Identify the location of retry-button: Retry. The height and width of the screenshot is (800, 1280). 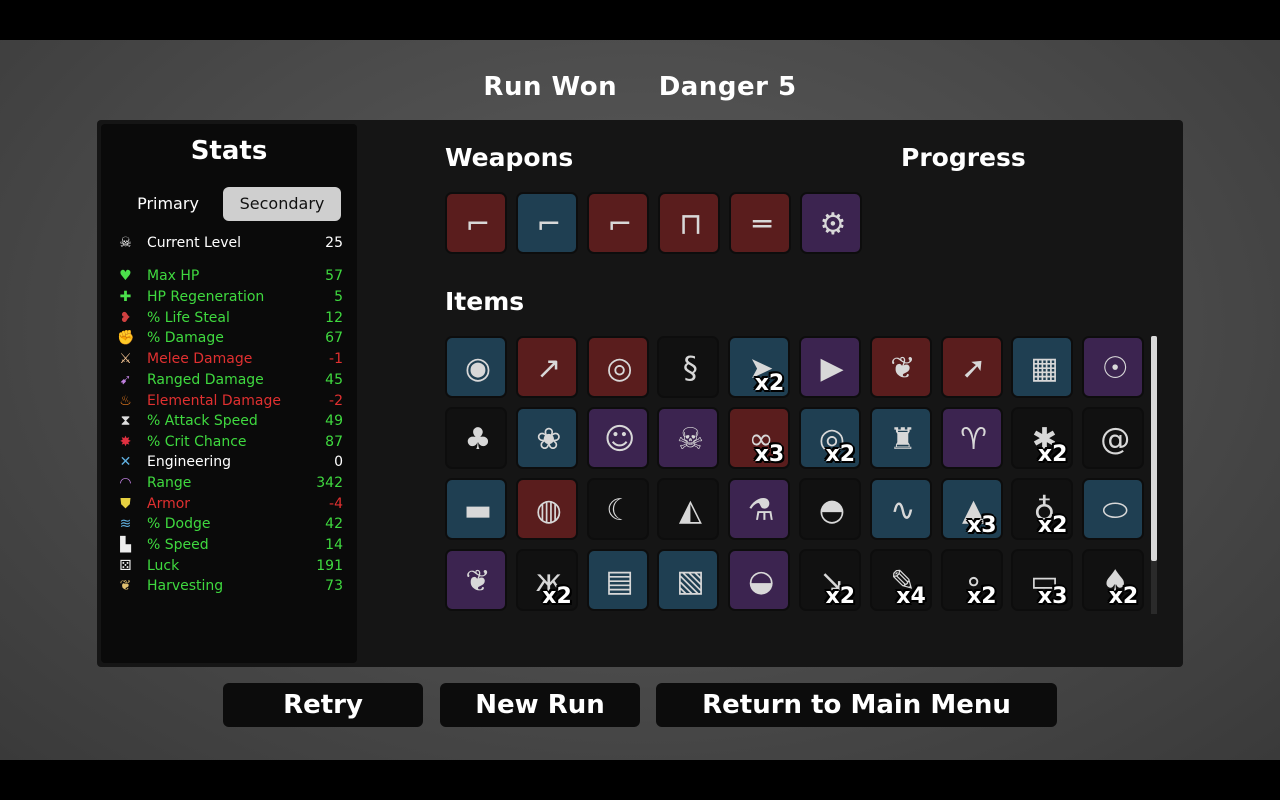
(323, 705).